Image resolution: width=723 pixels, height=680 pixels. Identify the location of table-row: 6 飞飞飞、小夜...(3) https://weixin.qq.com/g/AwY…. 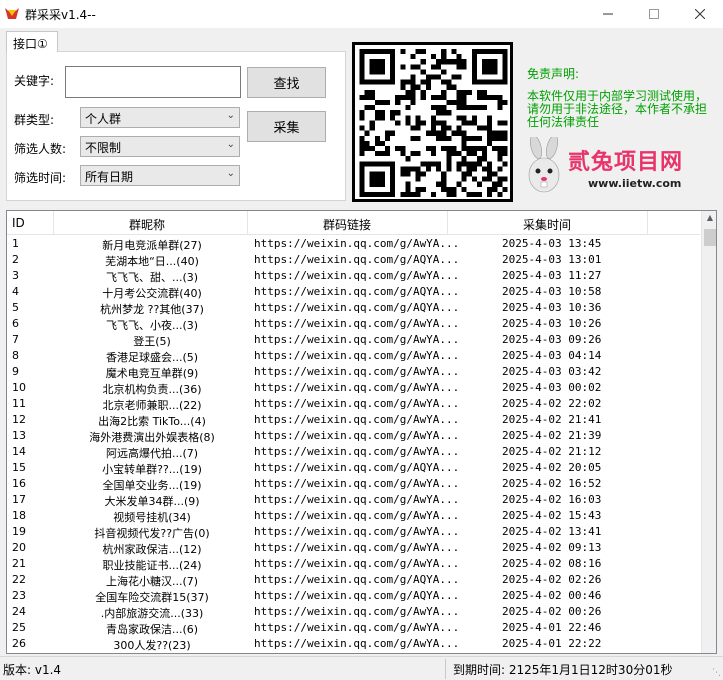
(353, 324).